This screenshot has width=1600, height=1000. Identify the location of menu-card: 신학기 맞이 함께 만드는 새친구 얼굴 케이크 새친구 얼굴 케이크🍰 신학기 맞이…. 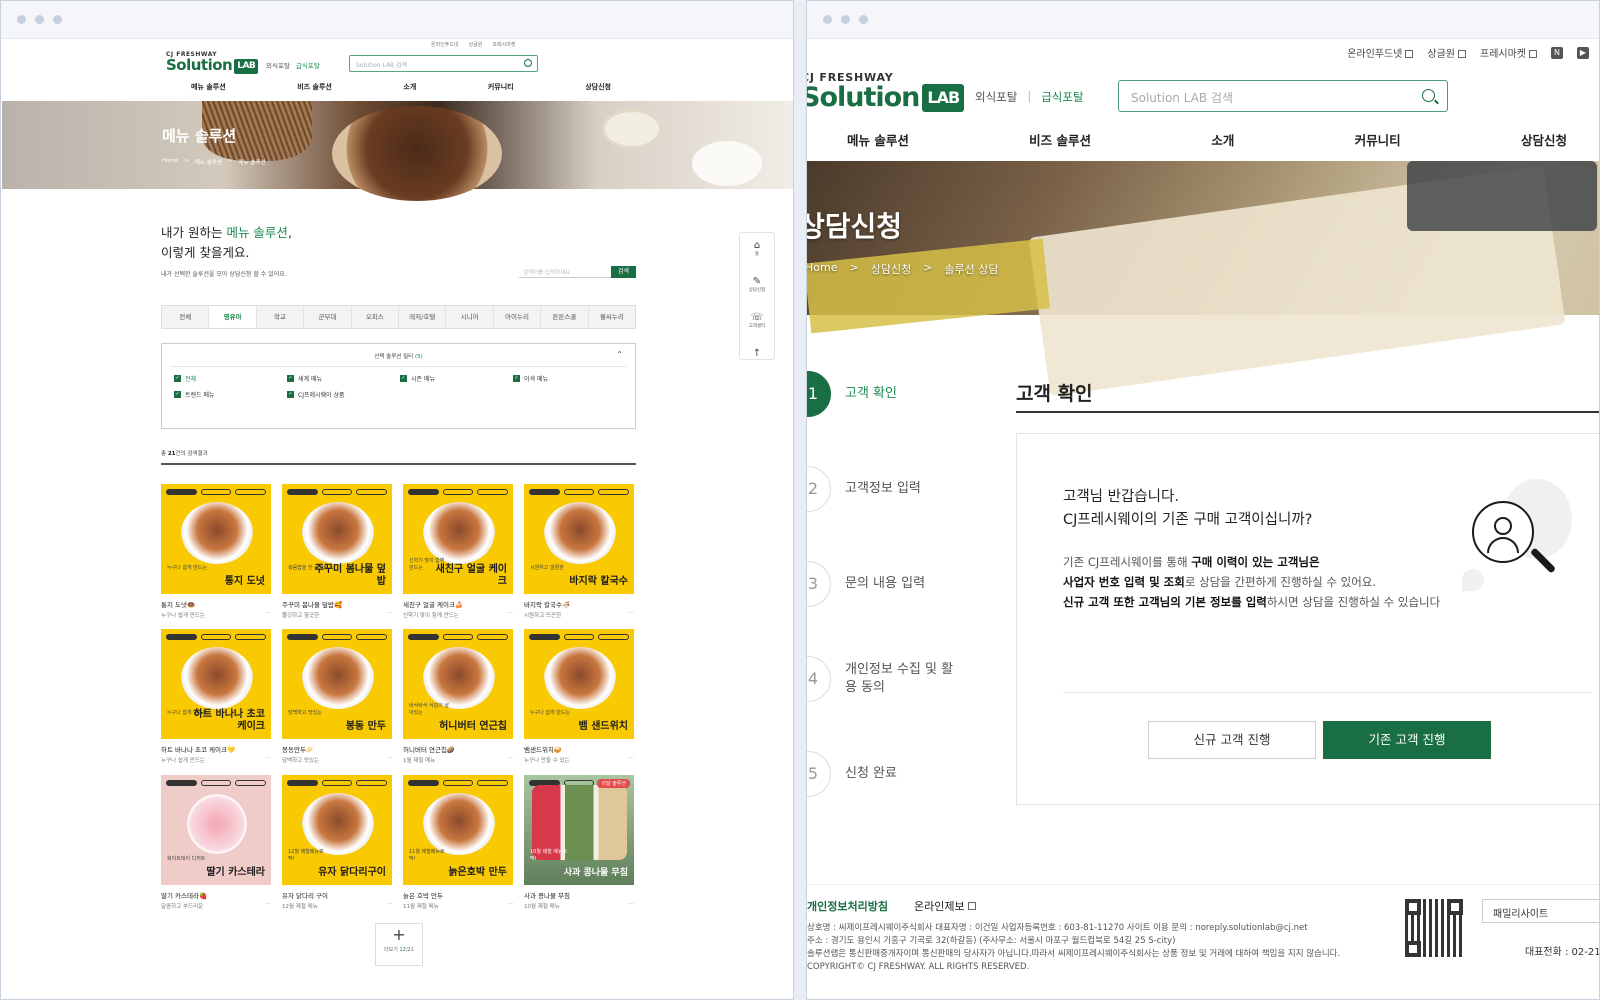
(458, 551).